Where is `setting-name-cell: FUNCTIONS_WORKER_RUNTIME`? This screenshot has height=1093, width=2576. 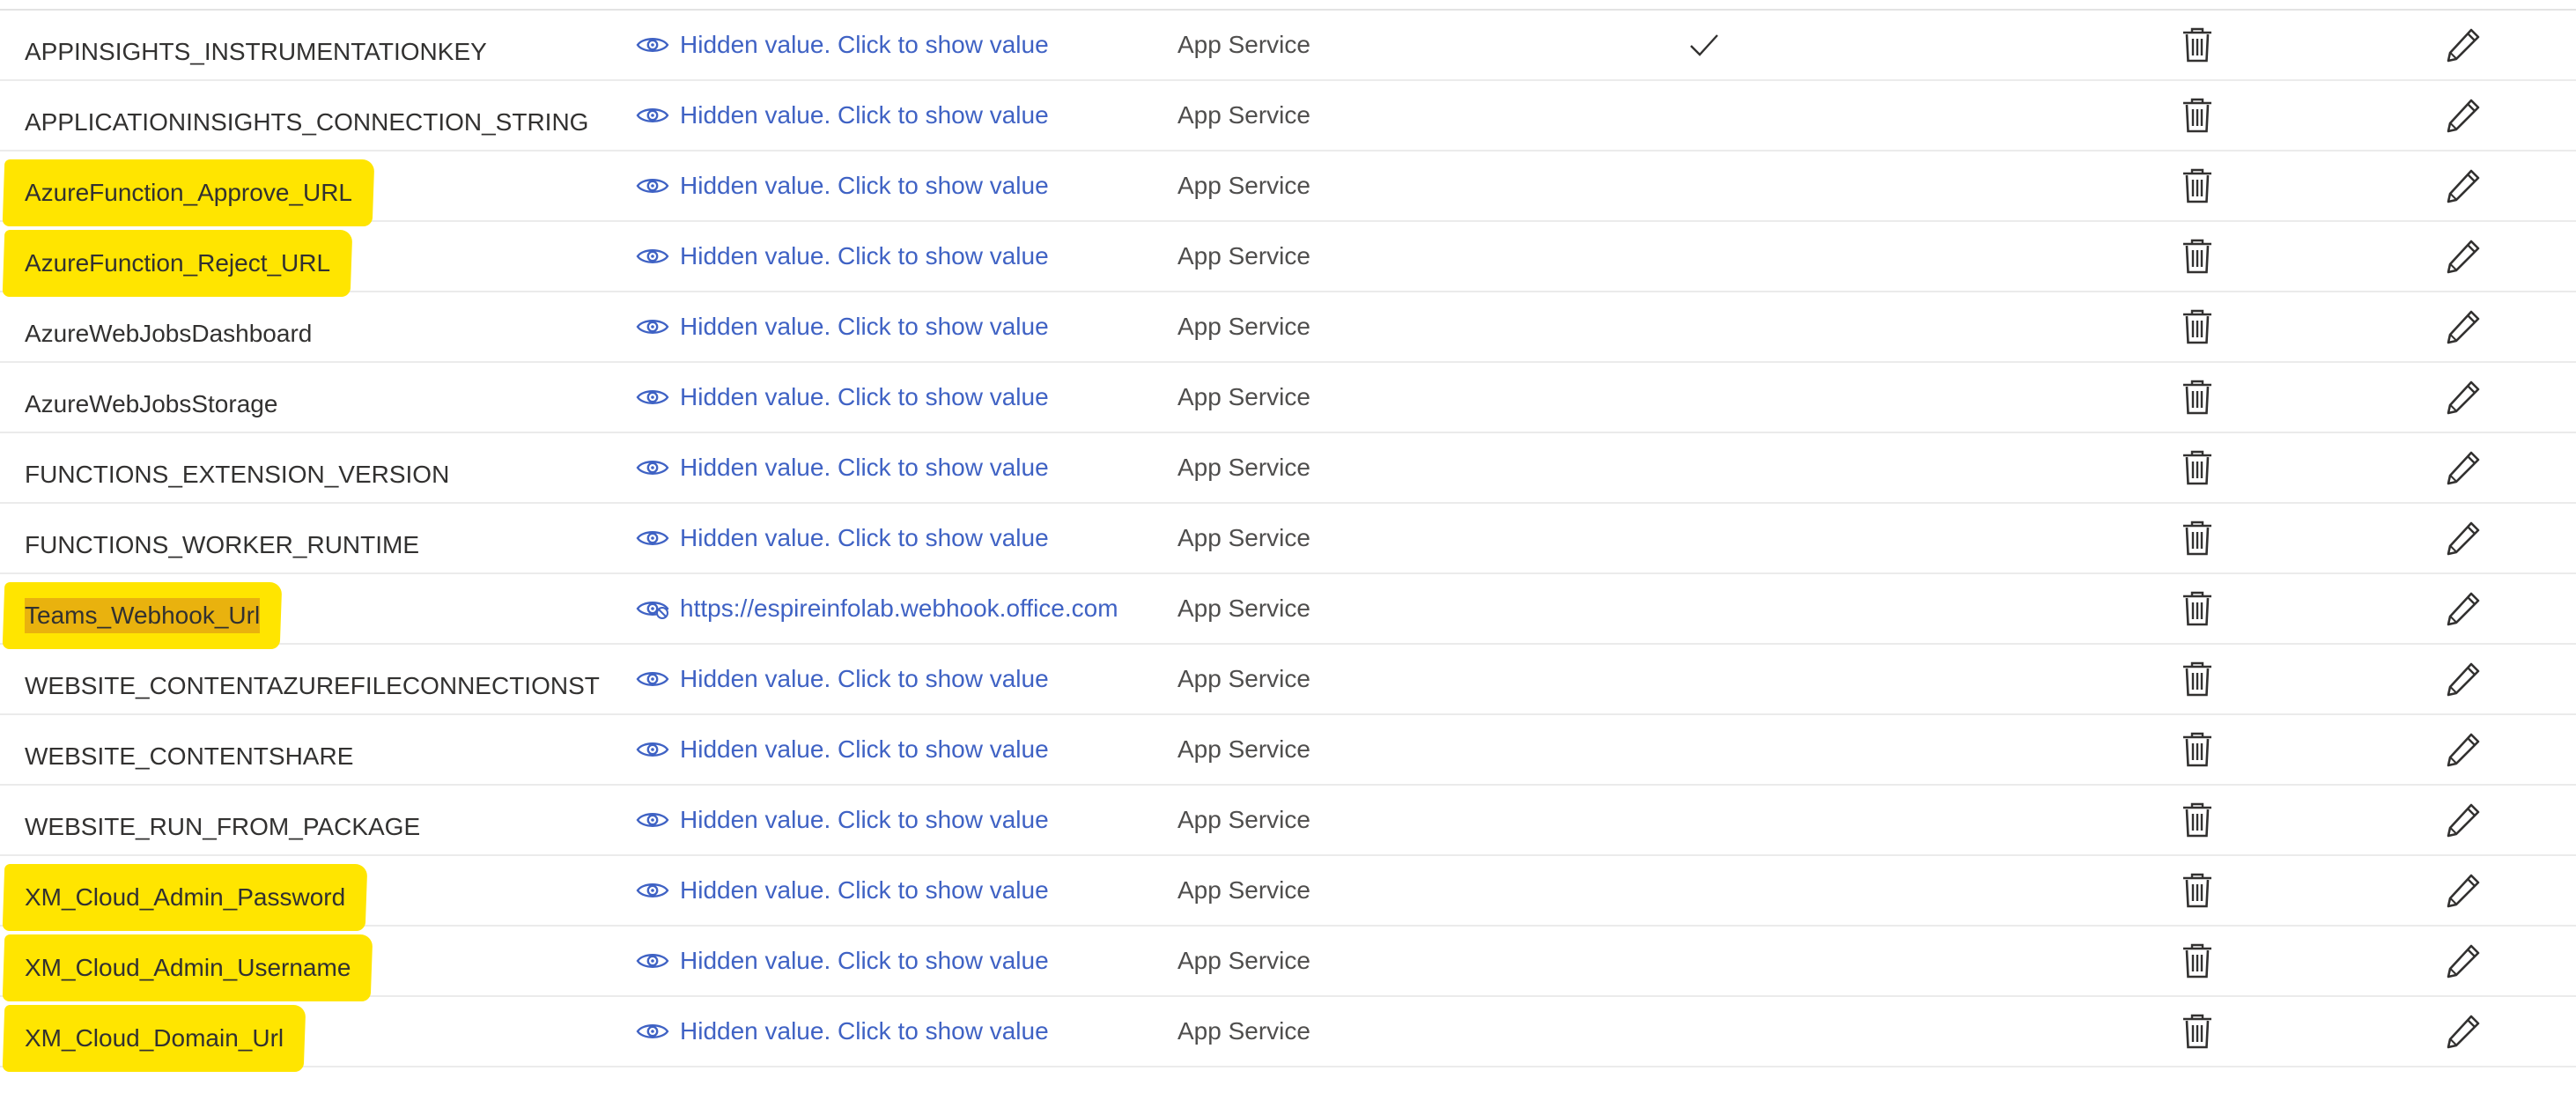
setting-name-cell: FUNCTIONS_WORKER_RUNTIME is located at coordinates (324, 542).